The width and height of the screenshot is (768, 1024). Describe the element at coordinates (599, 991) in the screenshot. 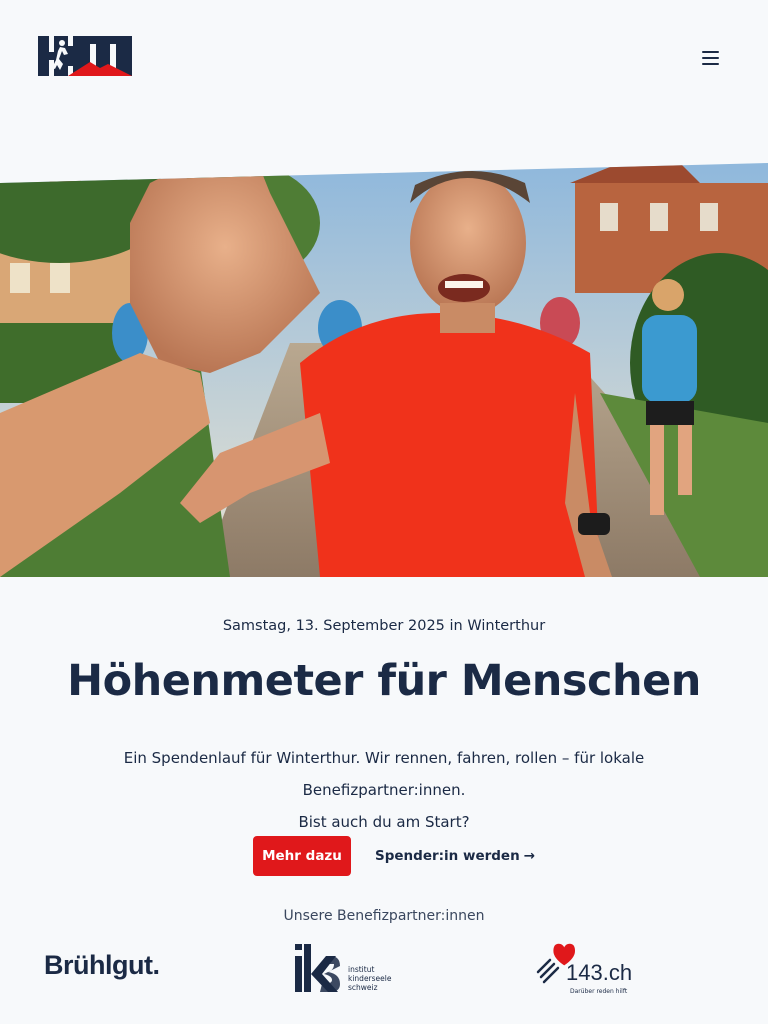

I see `143-tagline: Darüber reden hilft` at that location.